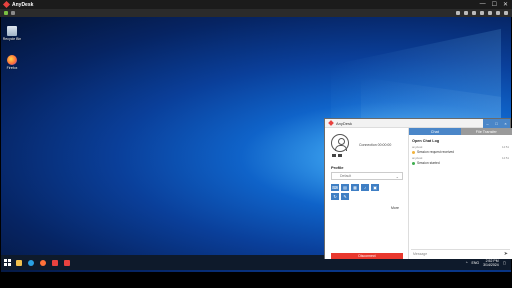 This screenshot has height=288, width=512. Describe the element at coordinates (498, 13) in the screenshot. I see `fullscreen-icon` at that location.